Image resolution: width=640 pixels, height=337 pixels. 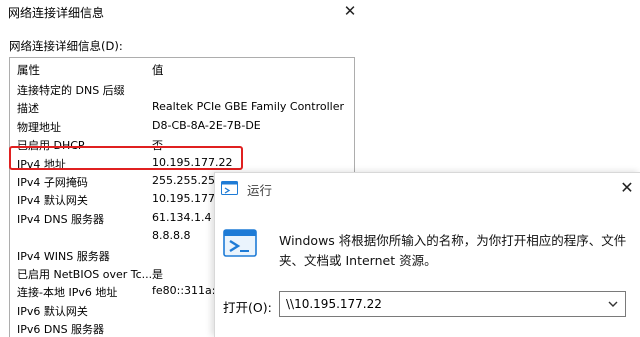 What do you see at coordinates (248, 107) in the screenshot?
I see `row-value: Realtek PCIe GBE Family Controller` at bounding box center [248, 107].